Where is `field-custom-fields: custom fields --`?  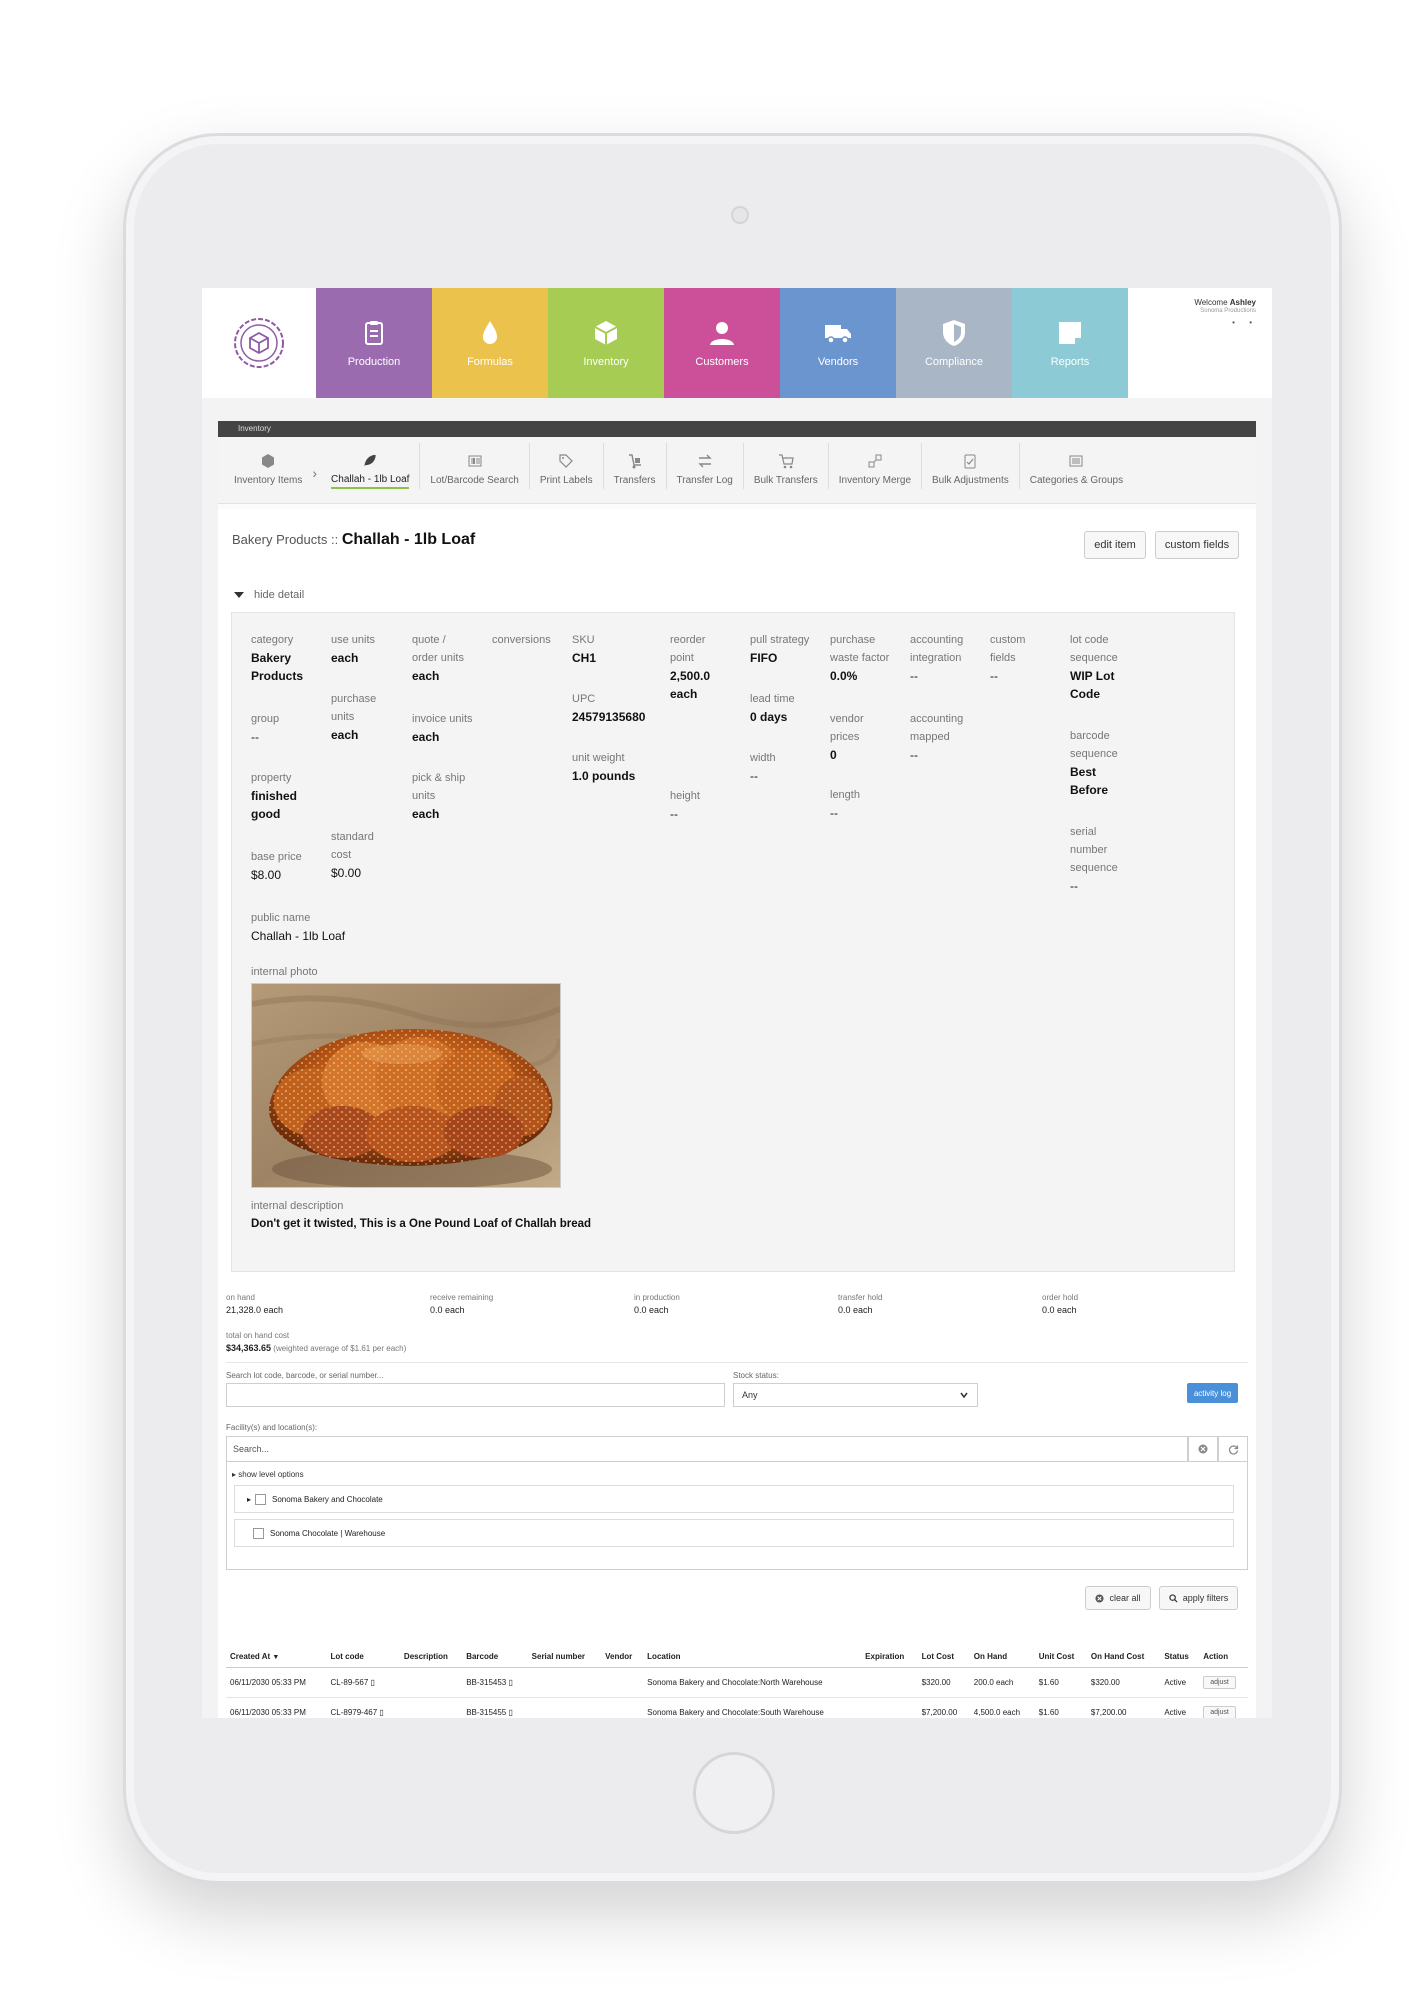
field-custom-fields: custom fields -- is located at coordinates (1007, 658).